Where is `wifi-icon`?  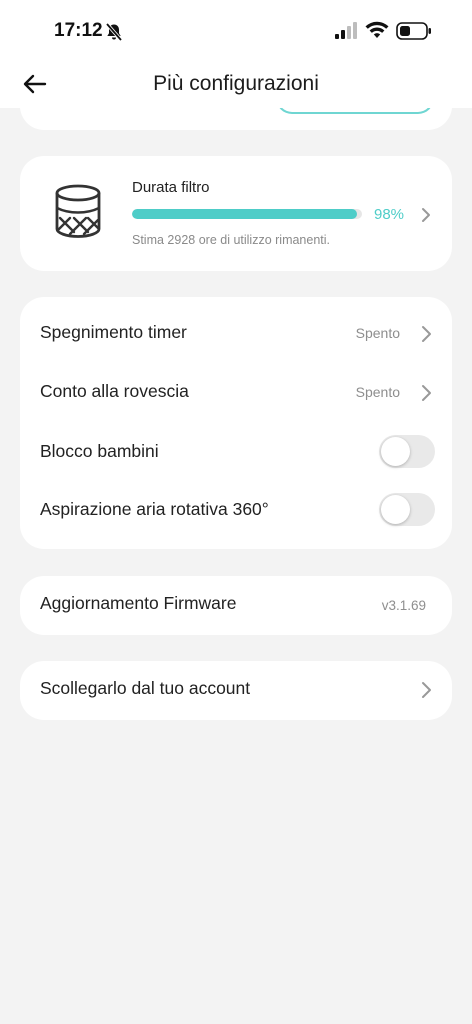
wifi-icon is located at coordinates (377, 29).